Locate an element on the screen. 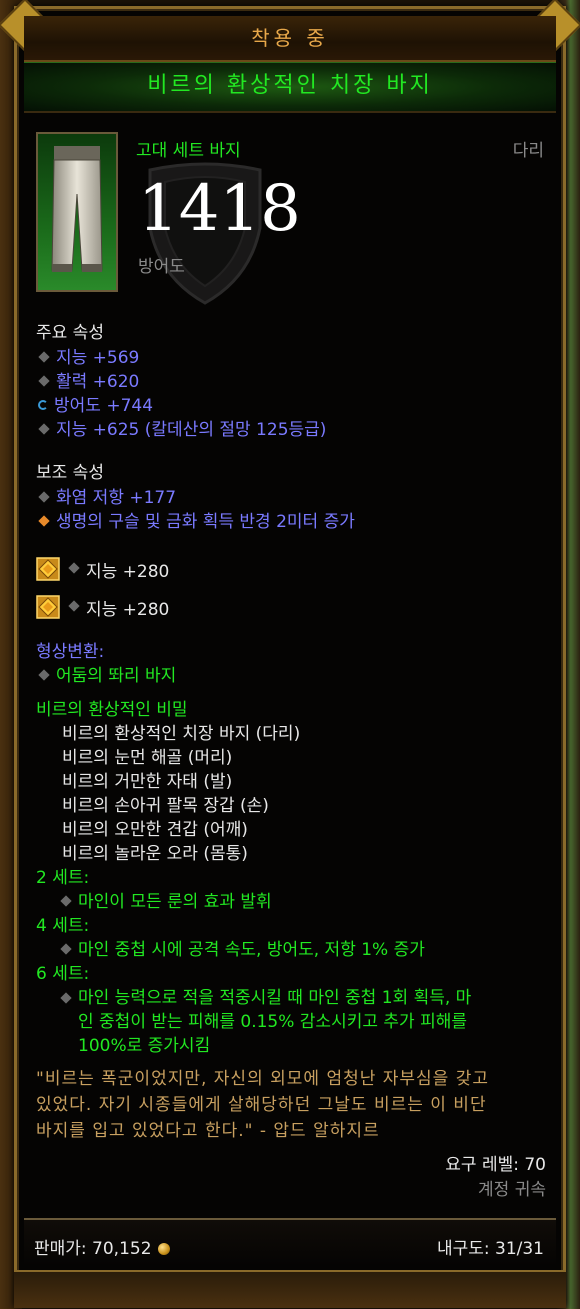 Image resolution: width=580 pixels, height=1309 pixels. armor-label: 방어도 is located at coordinates (161, 267).